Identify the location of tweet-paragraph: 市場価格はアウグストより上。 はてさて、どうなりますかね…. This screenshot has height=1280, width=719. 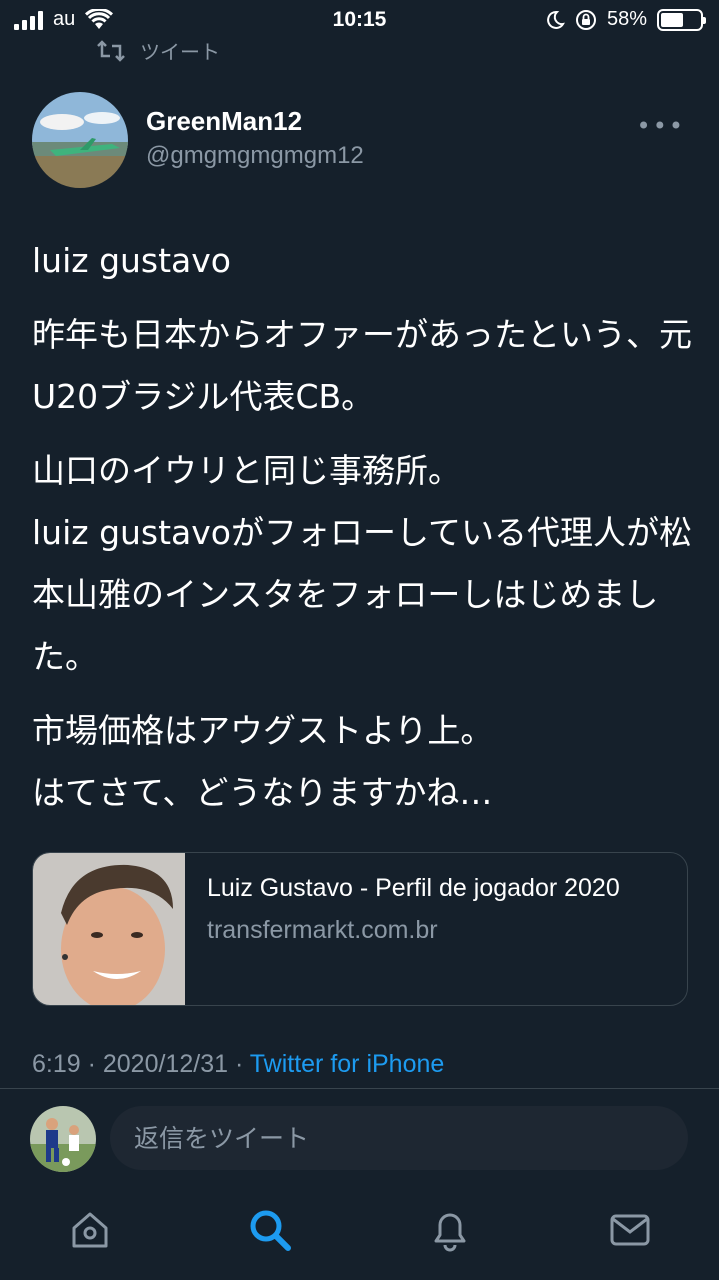
(263, 761).